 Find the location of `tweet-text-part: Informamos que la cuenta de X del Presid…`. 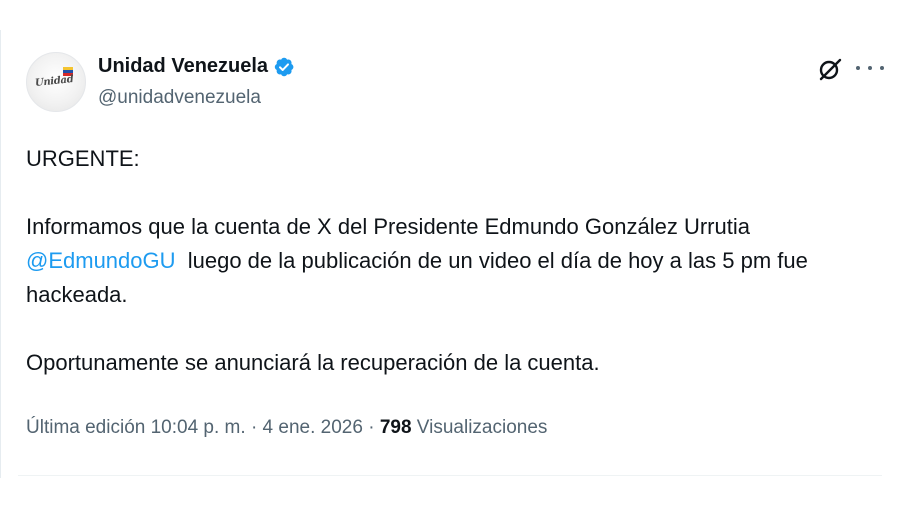

tweet-text-part: Informamos que la cuenta de X del Presid… is located at coordinates (388, 226).